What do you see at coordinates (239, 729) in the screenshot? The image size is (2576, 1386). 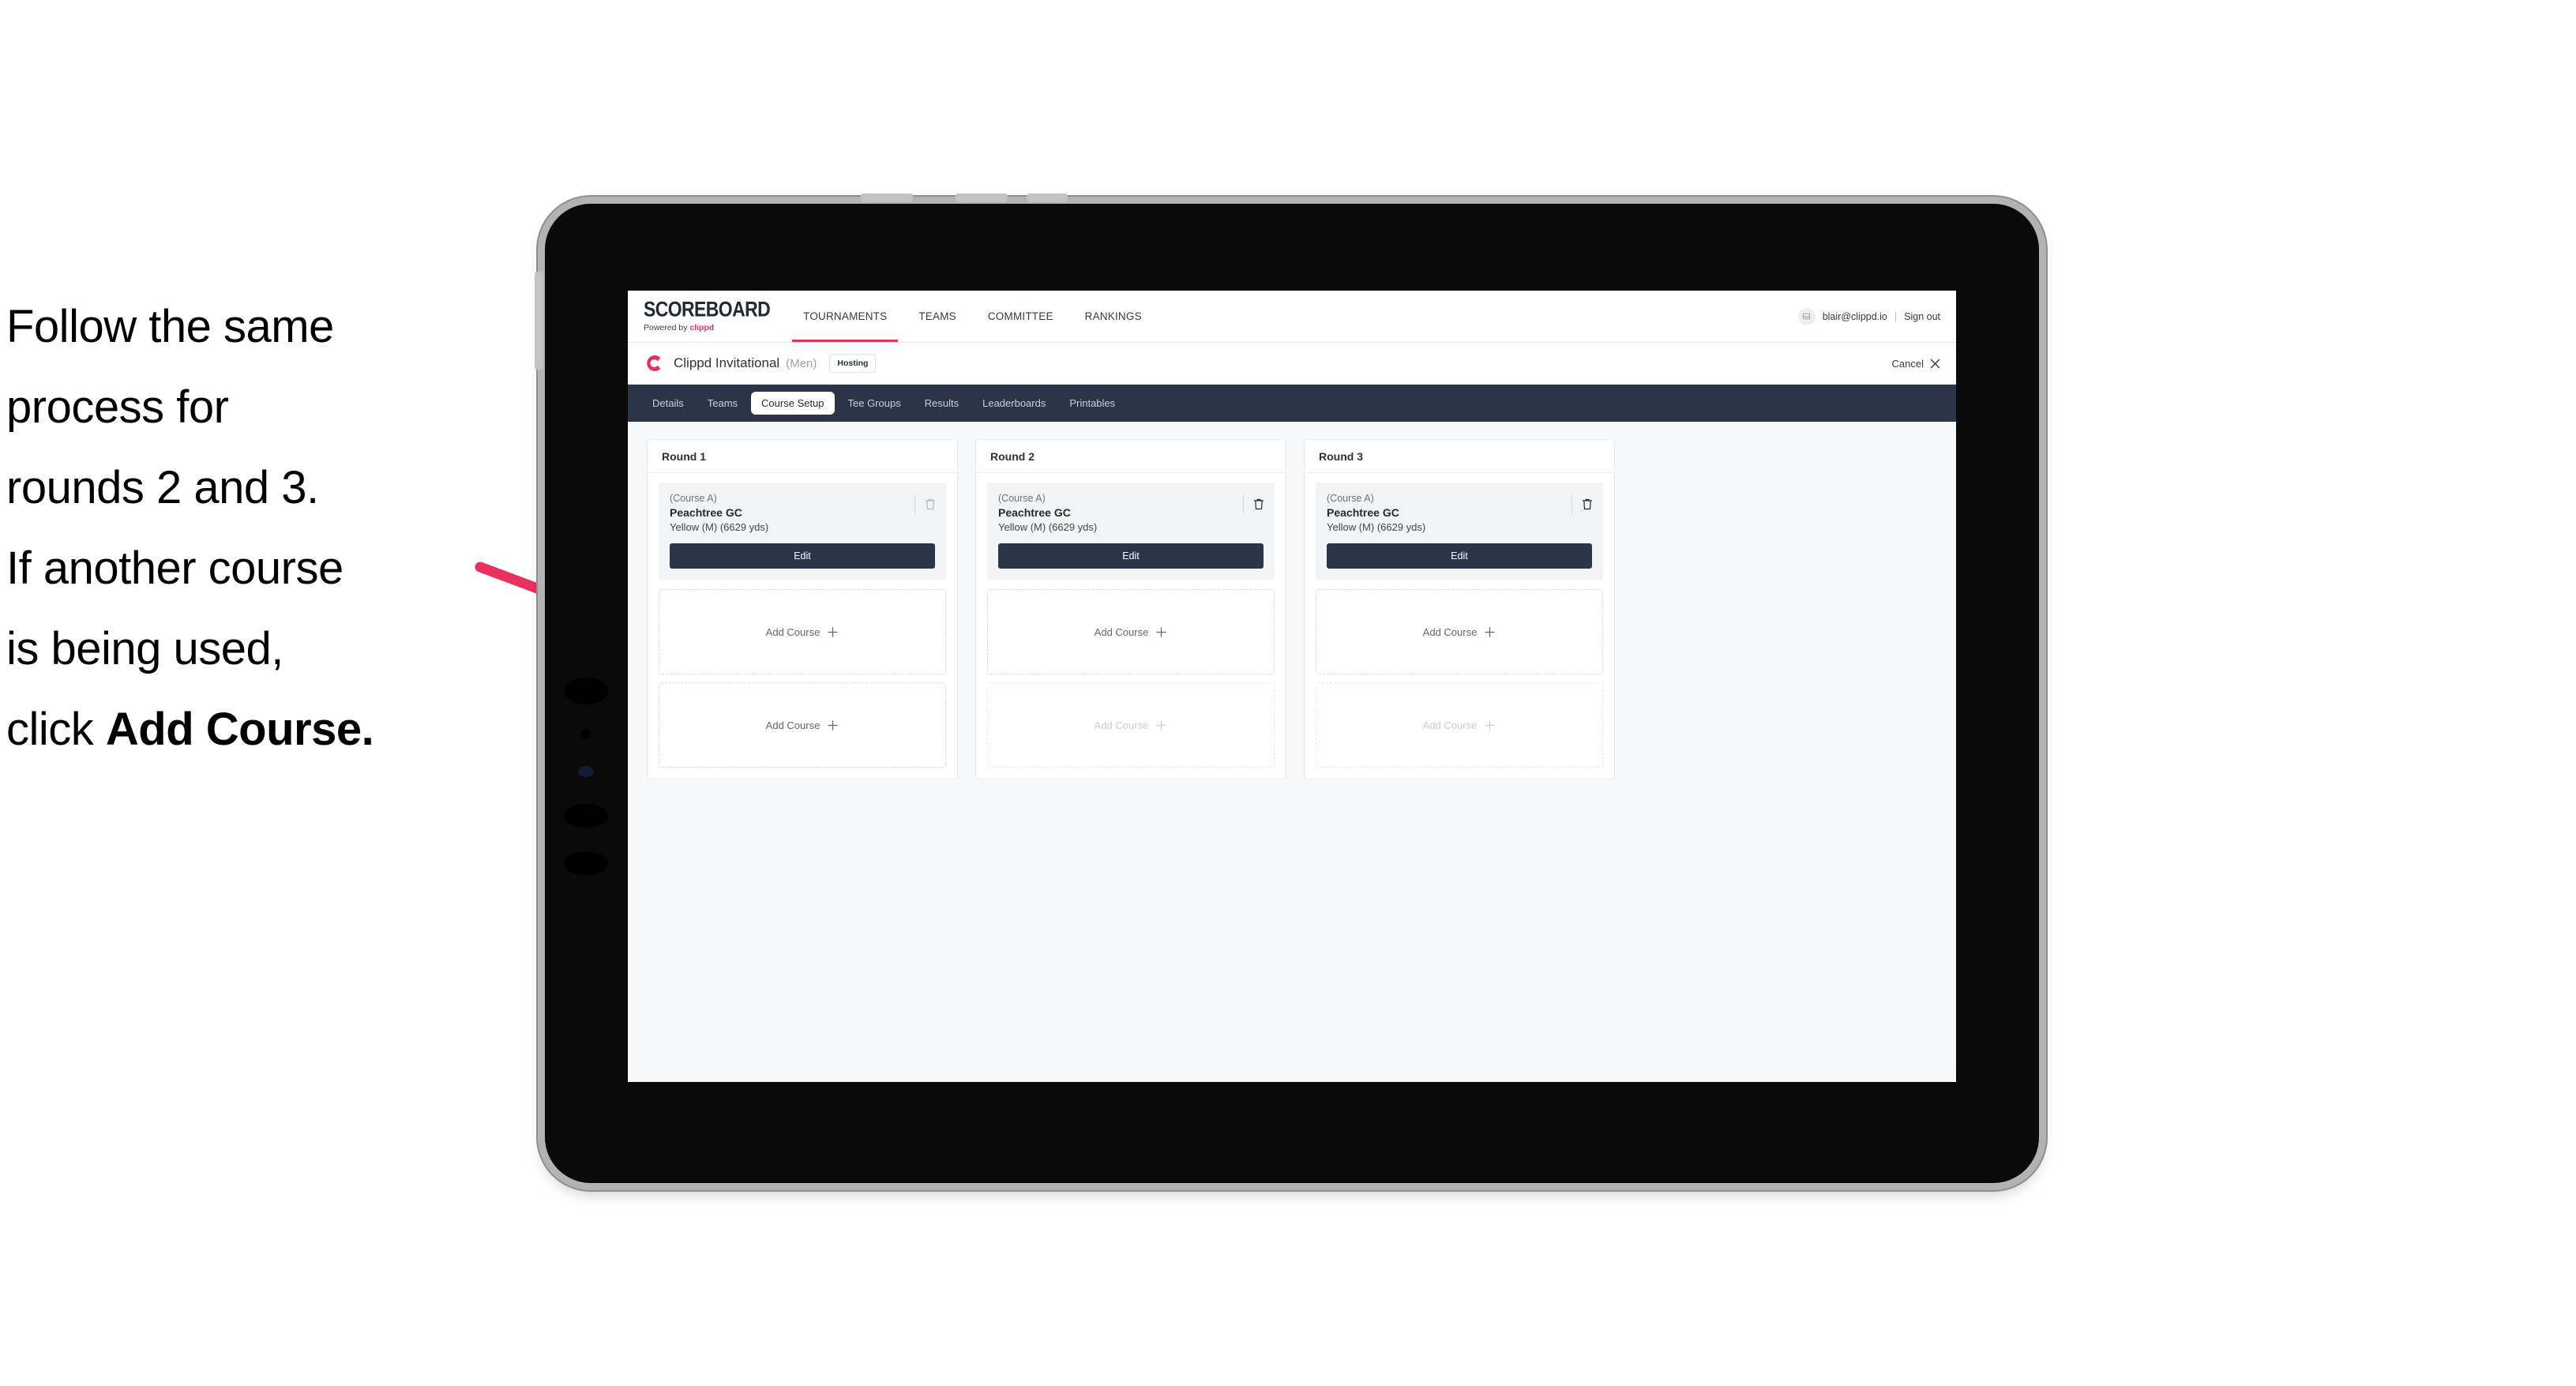 I see `caption-final-bold: Add Course.` at bounding box center [239, 729].